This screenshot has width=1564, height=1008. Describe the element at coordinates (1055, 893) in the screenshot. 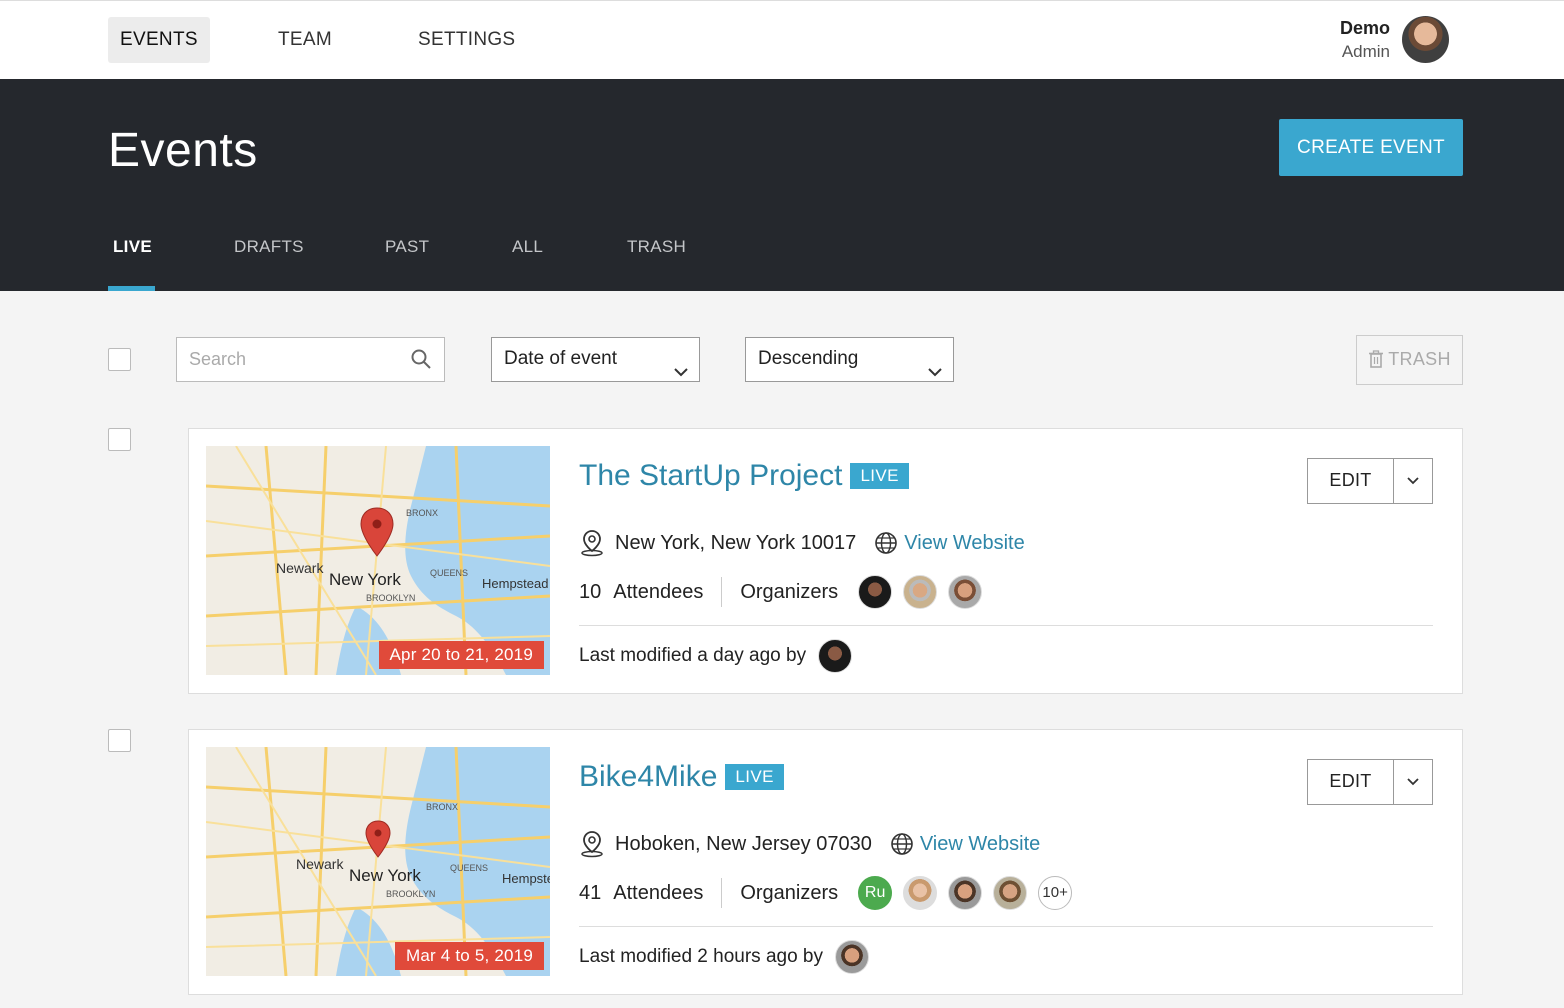

I see `more-organizers-badge: 10+` at that location.